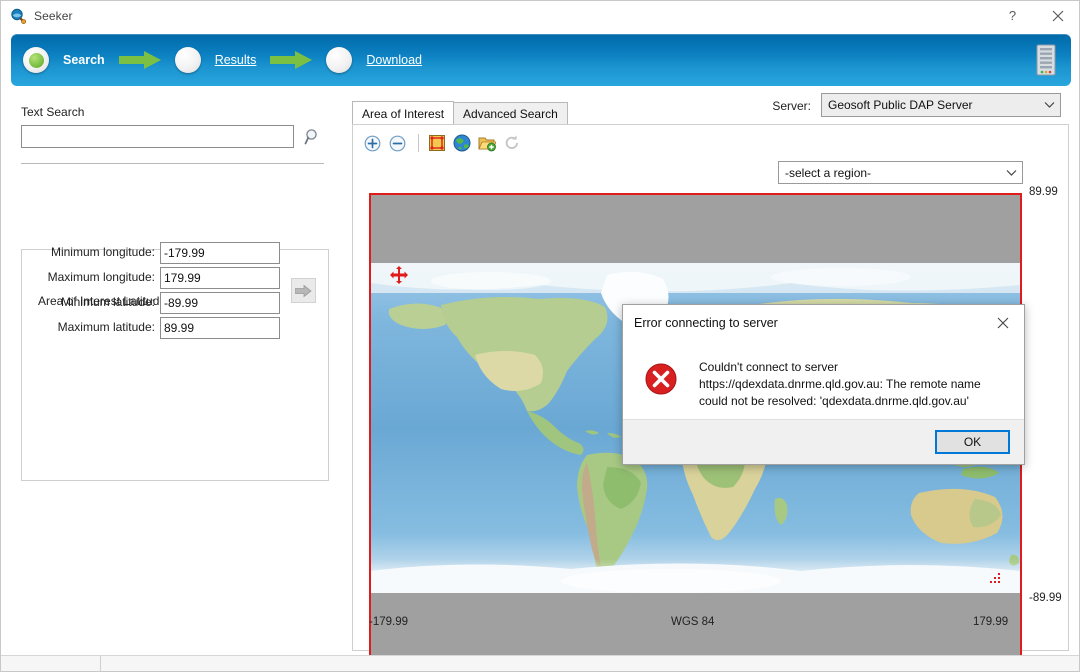  I want to click on error-dialog-close-button, so click(1003, 323).